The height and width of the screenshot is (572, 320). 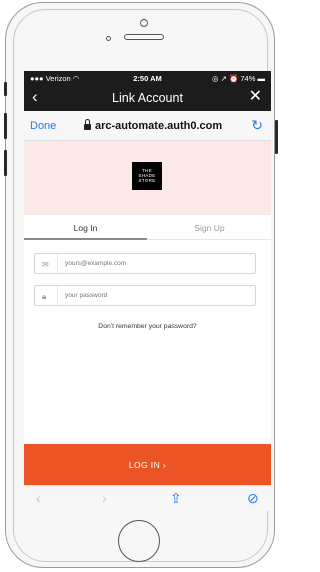 What do you see at coordinates (147, 498) in the screenshot?
I see `browser-toolbar: ‹ › ⇪ ⊘` at bounding box center [147, 498].